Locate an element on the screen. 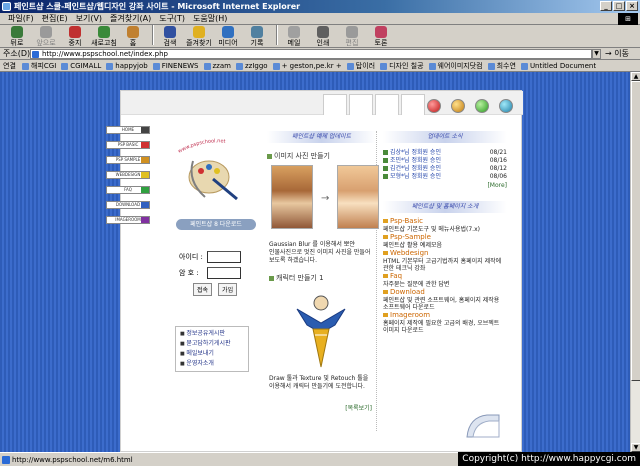  join-button: 가입 is located at coordinates (228, 289).